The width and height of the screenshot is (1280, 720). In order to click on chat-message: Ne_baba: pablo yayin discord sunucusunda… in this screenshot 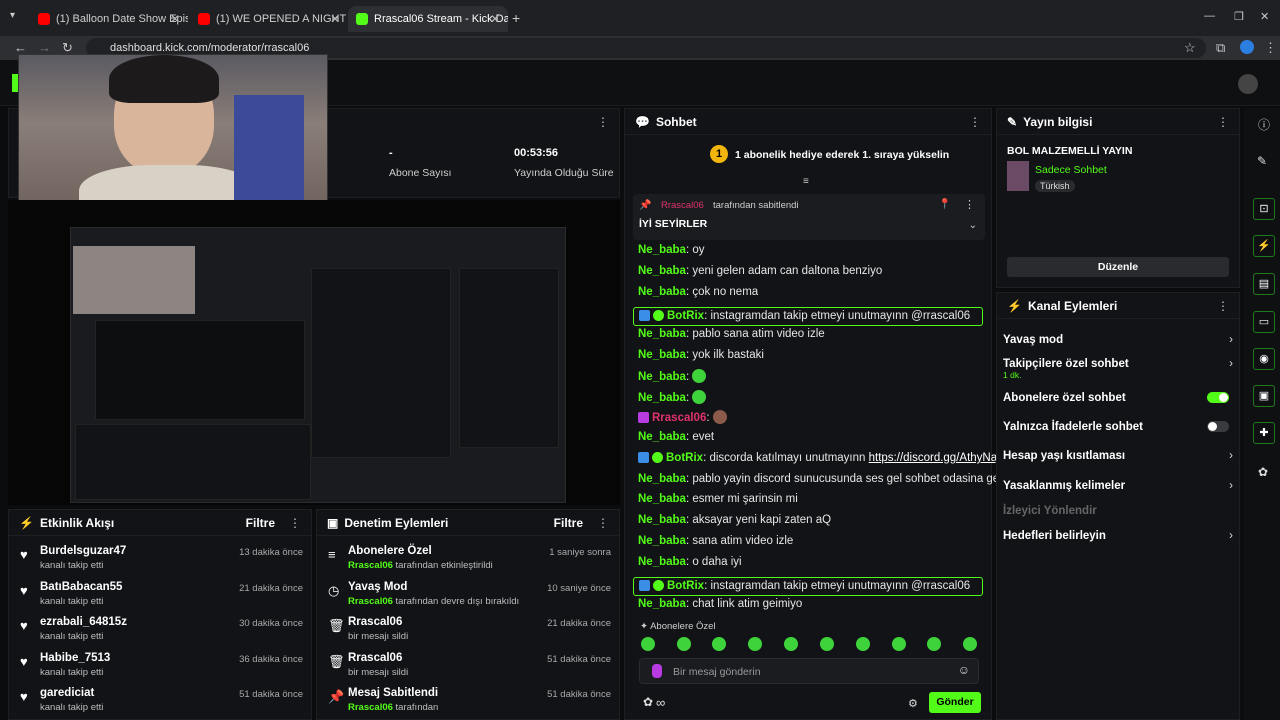, I will do `click(820, 479)`.